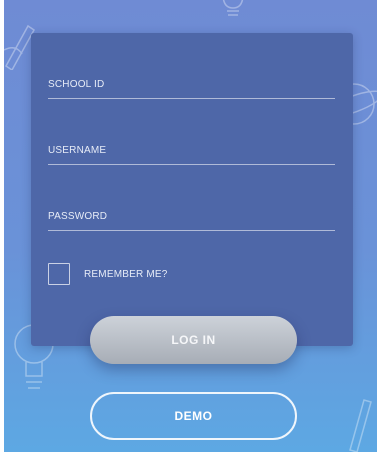 This screenshot has height=452, width=381. I want to click on remember-me-row: REMEMBER ME?, so click(108, 274).